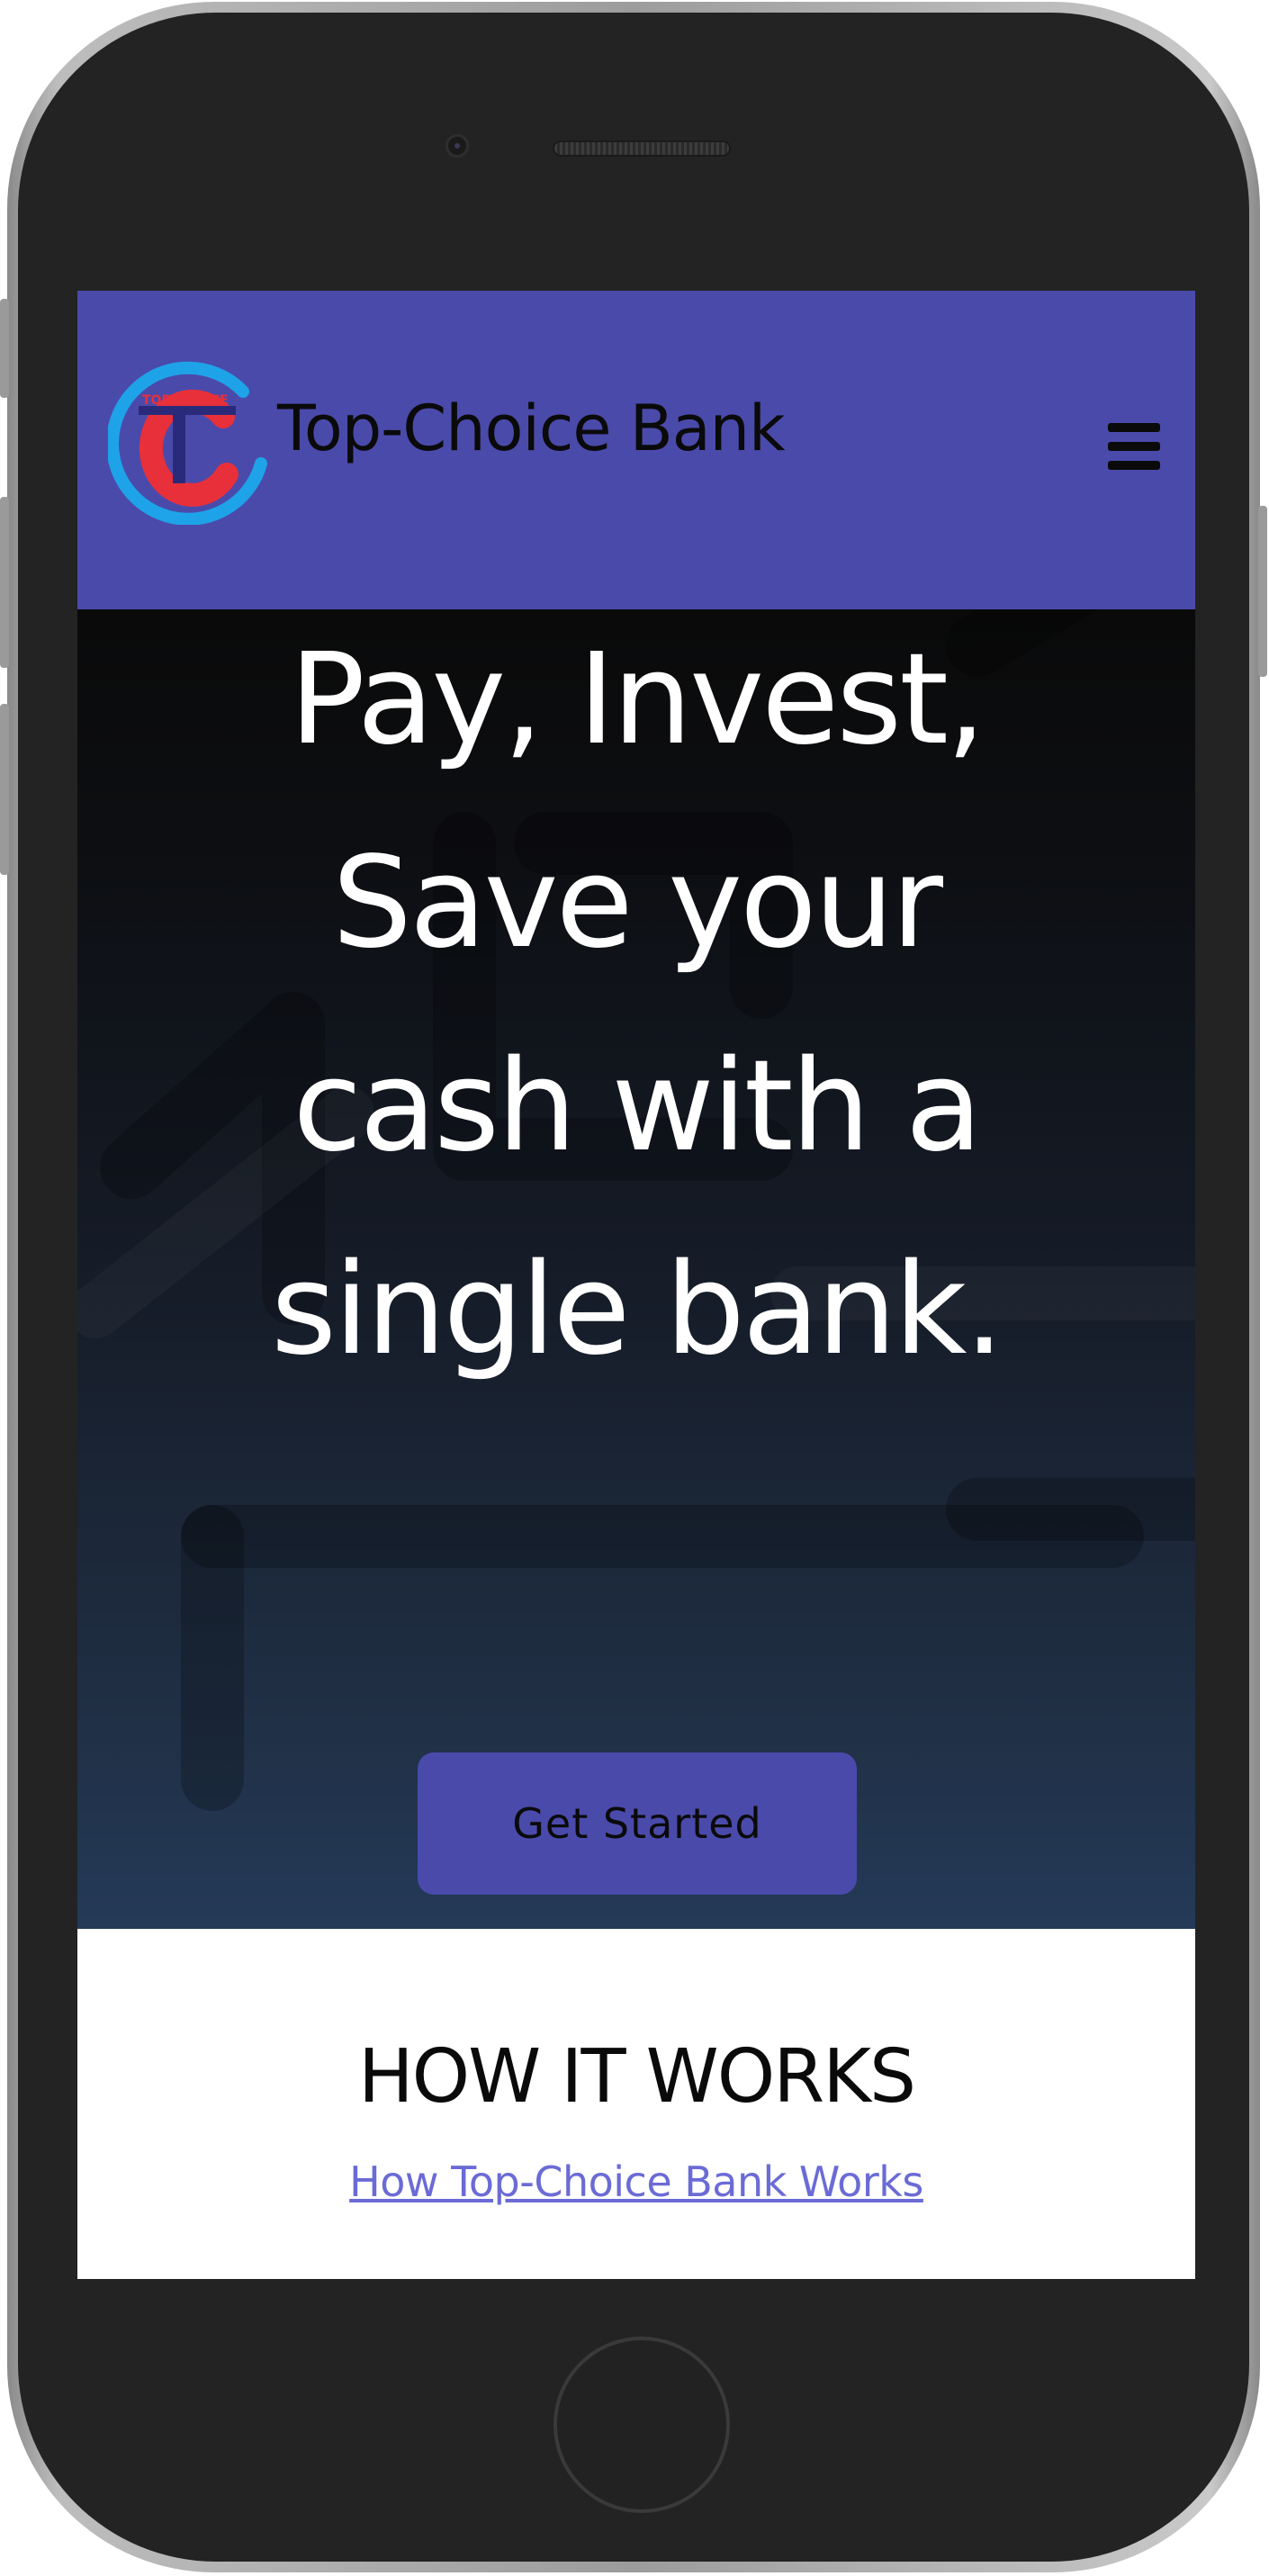 This screenshot has height=2576, width=1269. What do you see at coordinates (636, 2181) in the screenshot?
I see `how-it-works-link: How Top-Choice Bank Works` at bounding box center [636, 2181].